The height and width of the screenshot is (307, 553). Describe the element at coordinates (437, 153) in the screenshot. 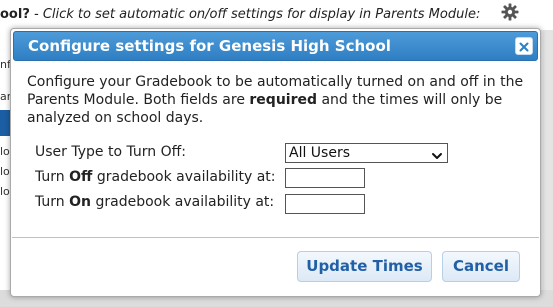

I see `chevron-down-icon` at that location.